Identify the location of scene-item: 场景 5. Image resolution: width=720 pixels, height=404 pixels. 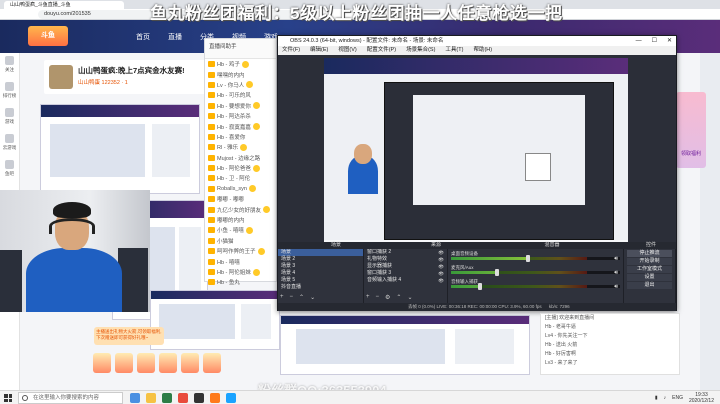
(320, 280).